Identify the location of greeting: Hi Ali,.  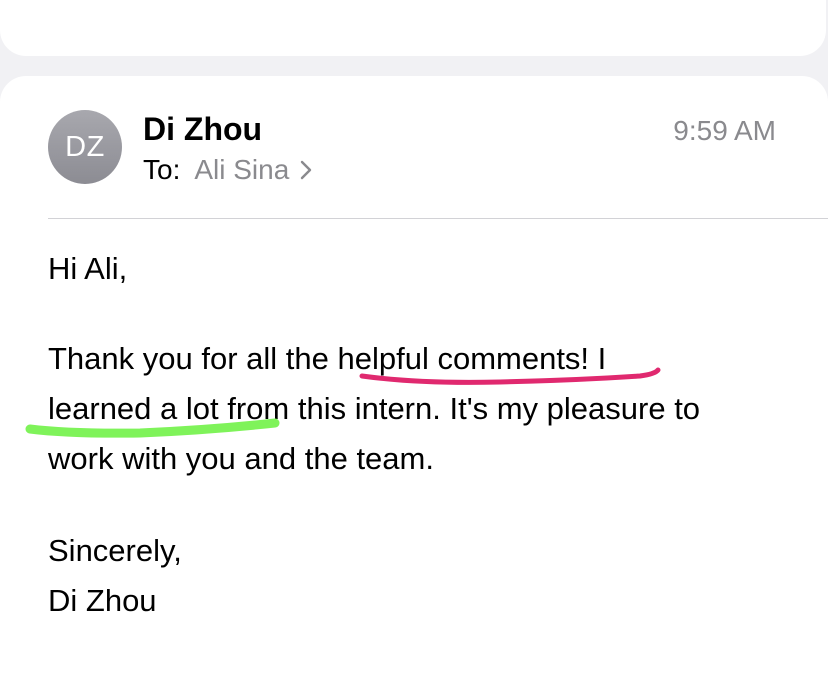
(88, 268).